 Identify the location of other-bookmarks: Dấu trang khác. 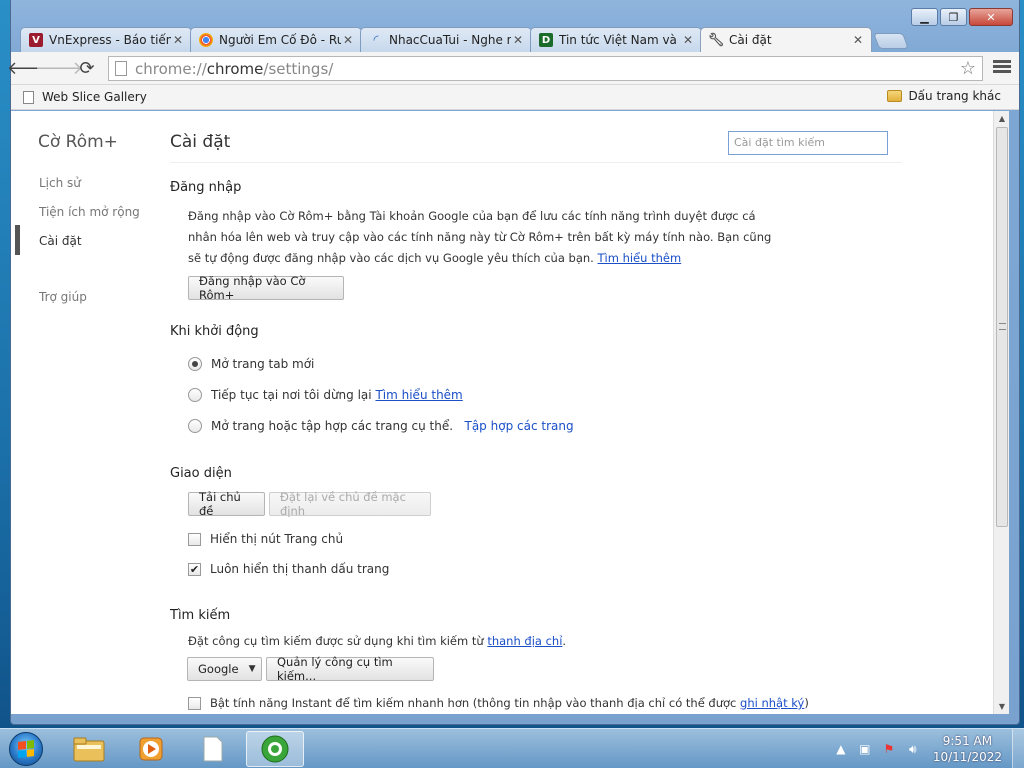
(944, 96).